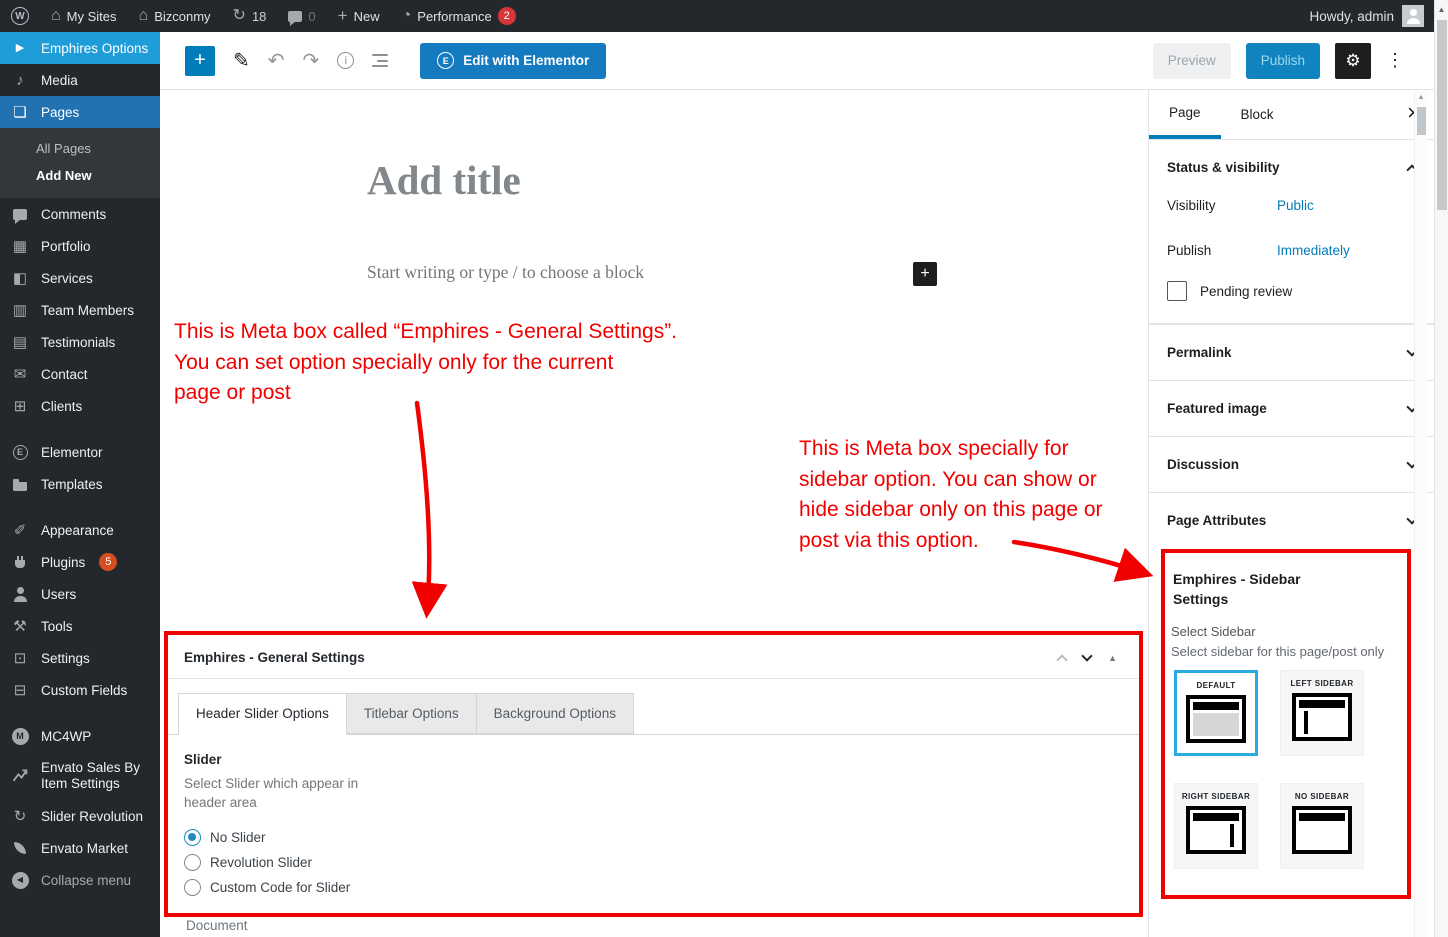 This screenshot has width=1448, height=937. What do you see at coordinates (20, 374) in the screenshot?
I see `contact-icon: ✉` at bounding box center [20, 374].